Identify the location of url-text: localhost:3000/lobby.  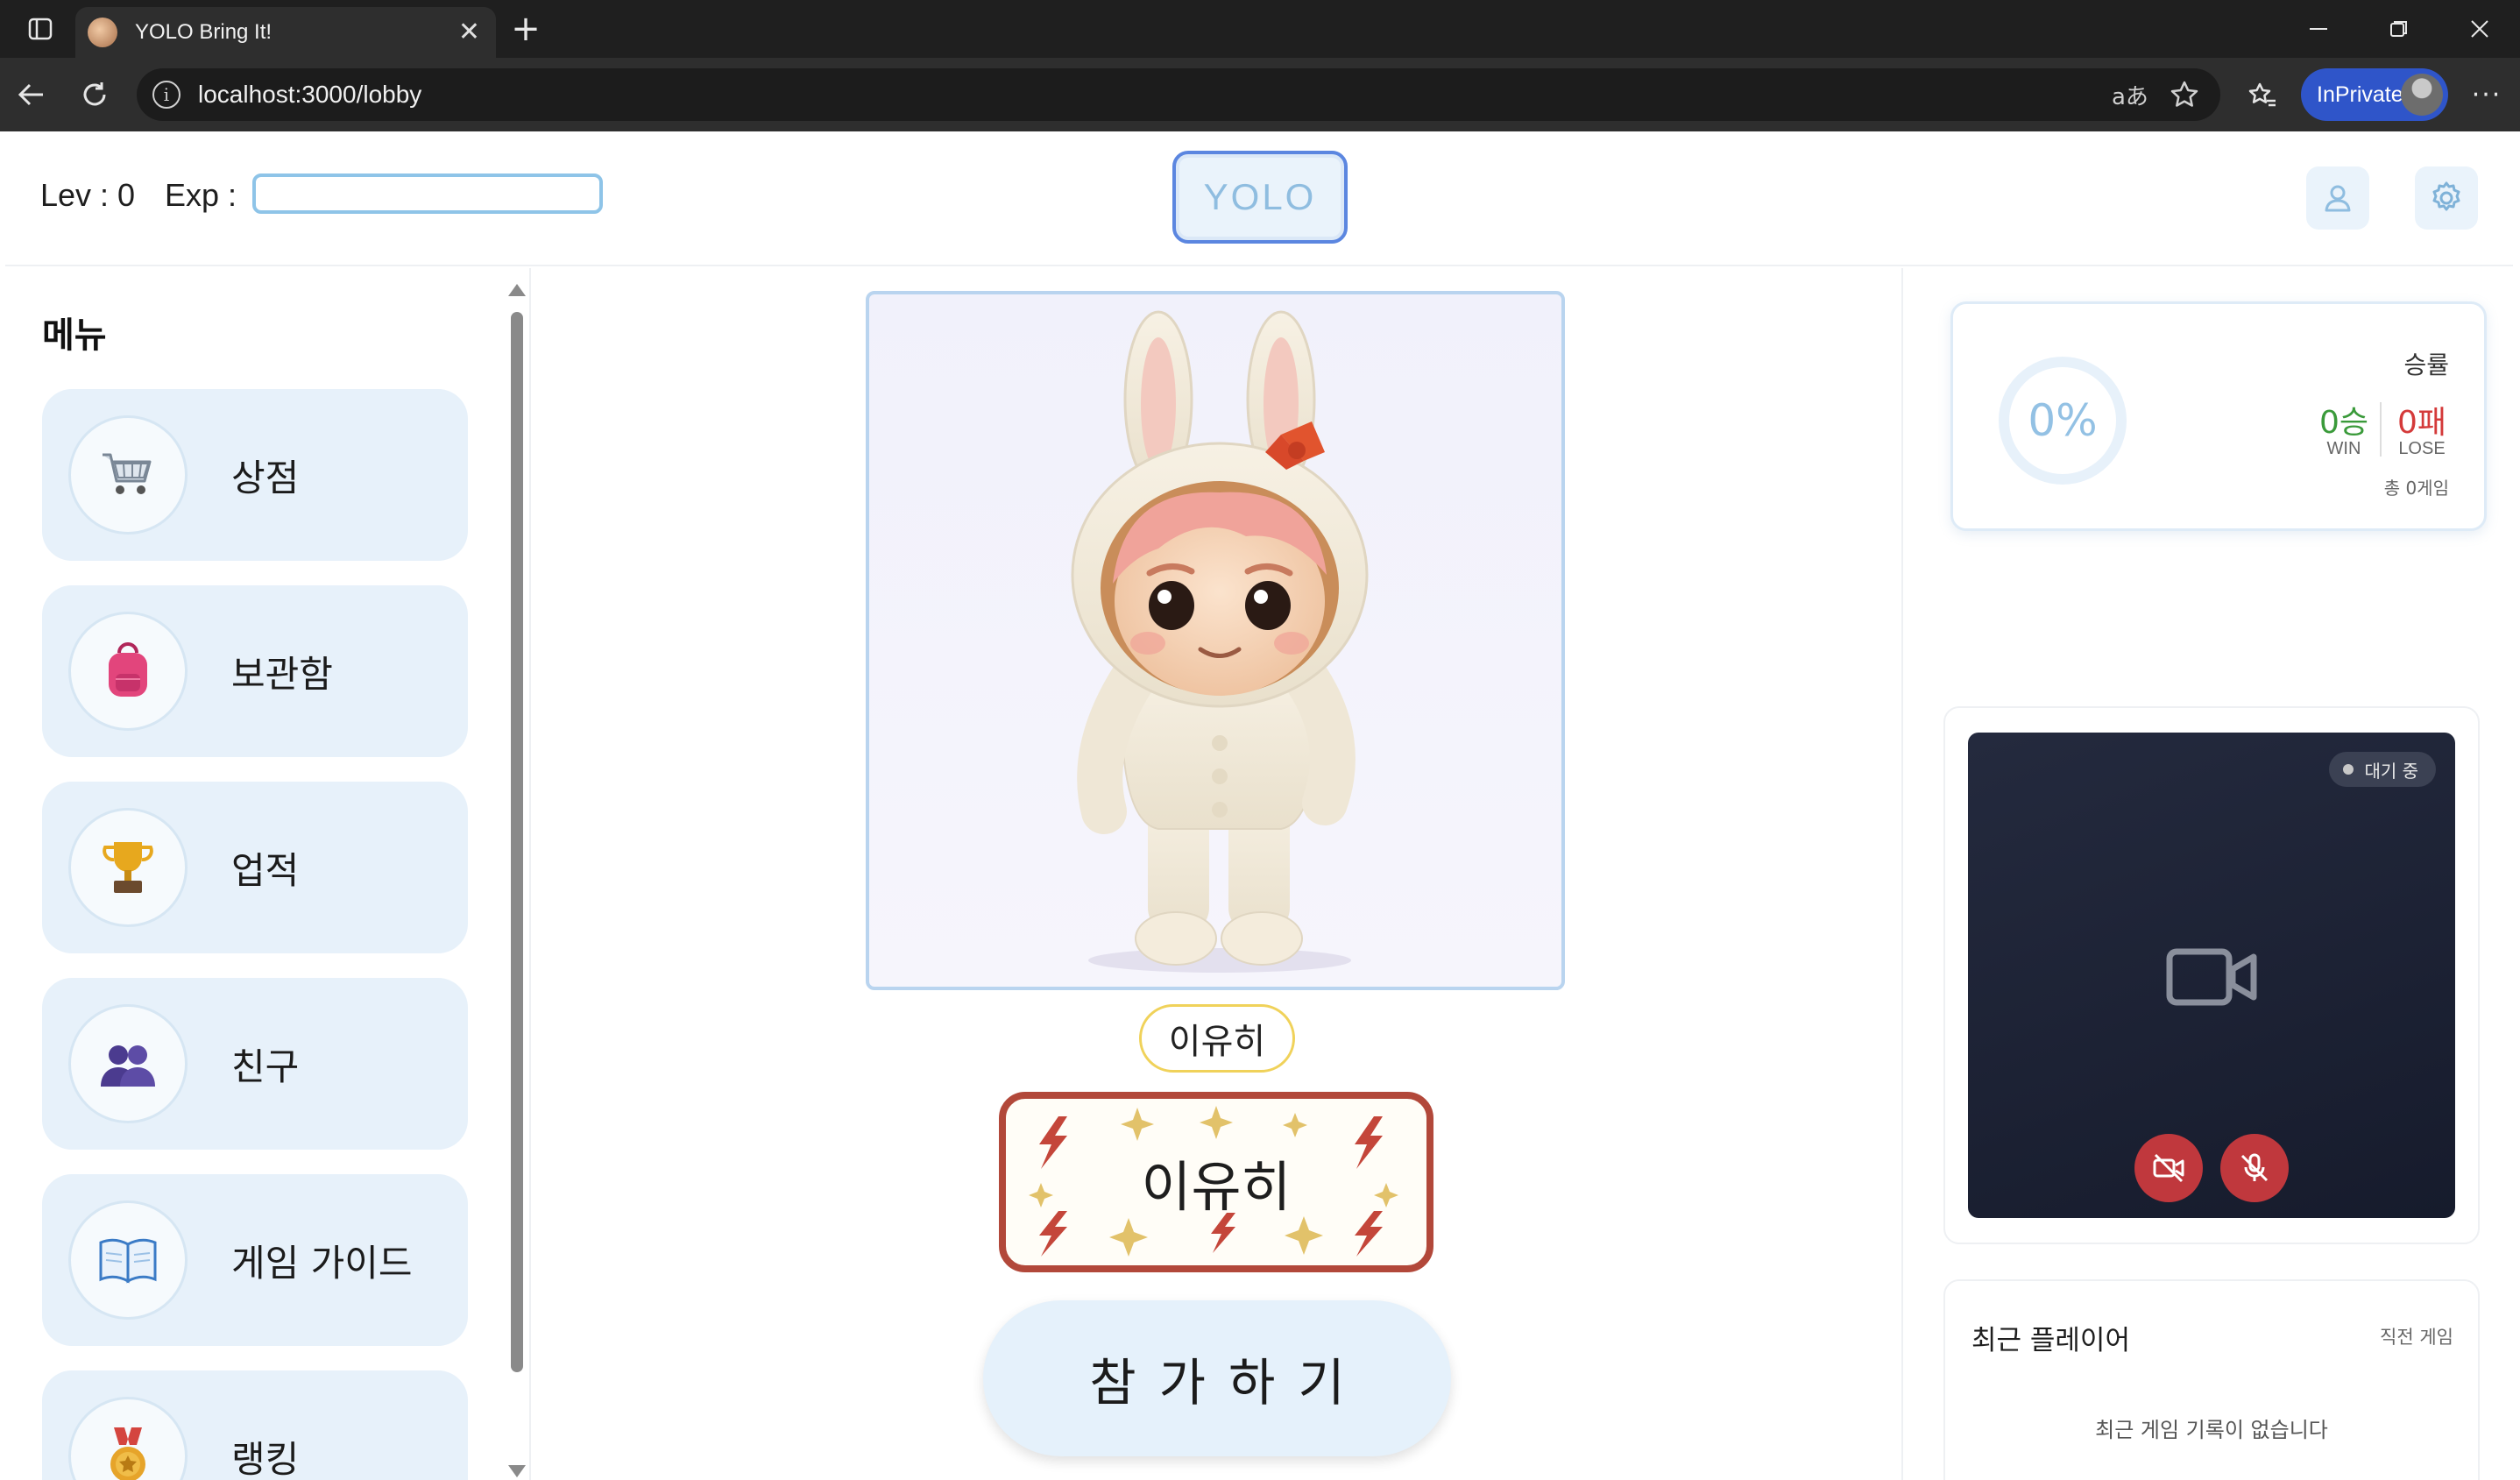
(310, 95).